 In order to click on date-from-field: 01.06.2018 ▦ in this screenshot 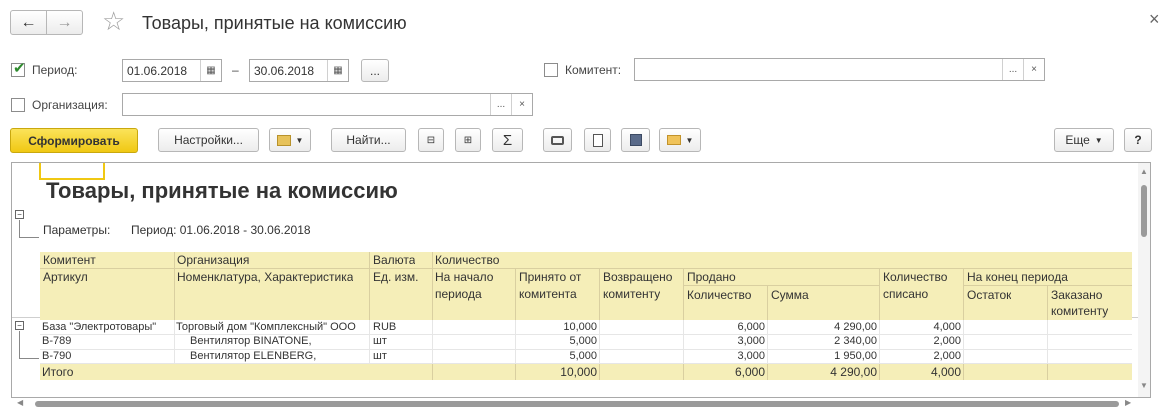, I will do `click(172, 70)`.